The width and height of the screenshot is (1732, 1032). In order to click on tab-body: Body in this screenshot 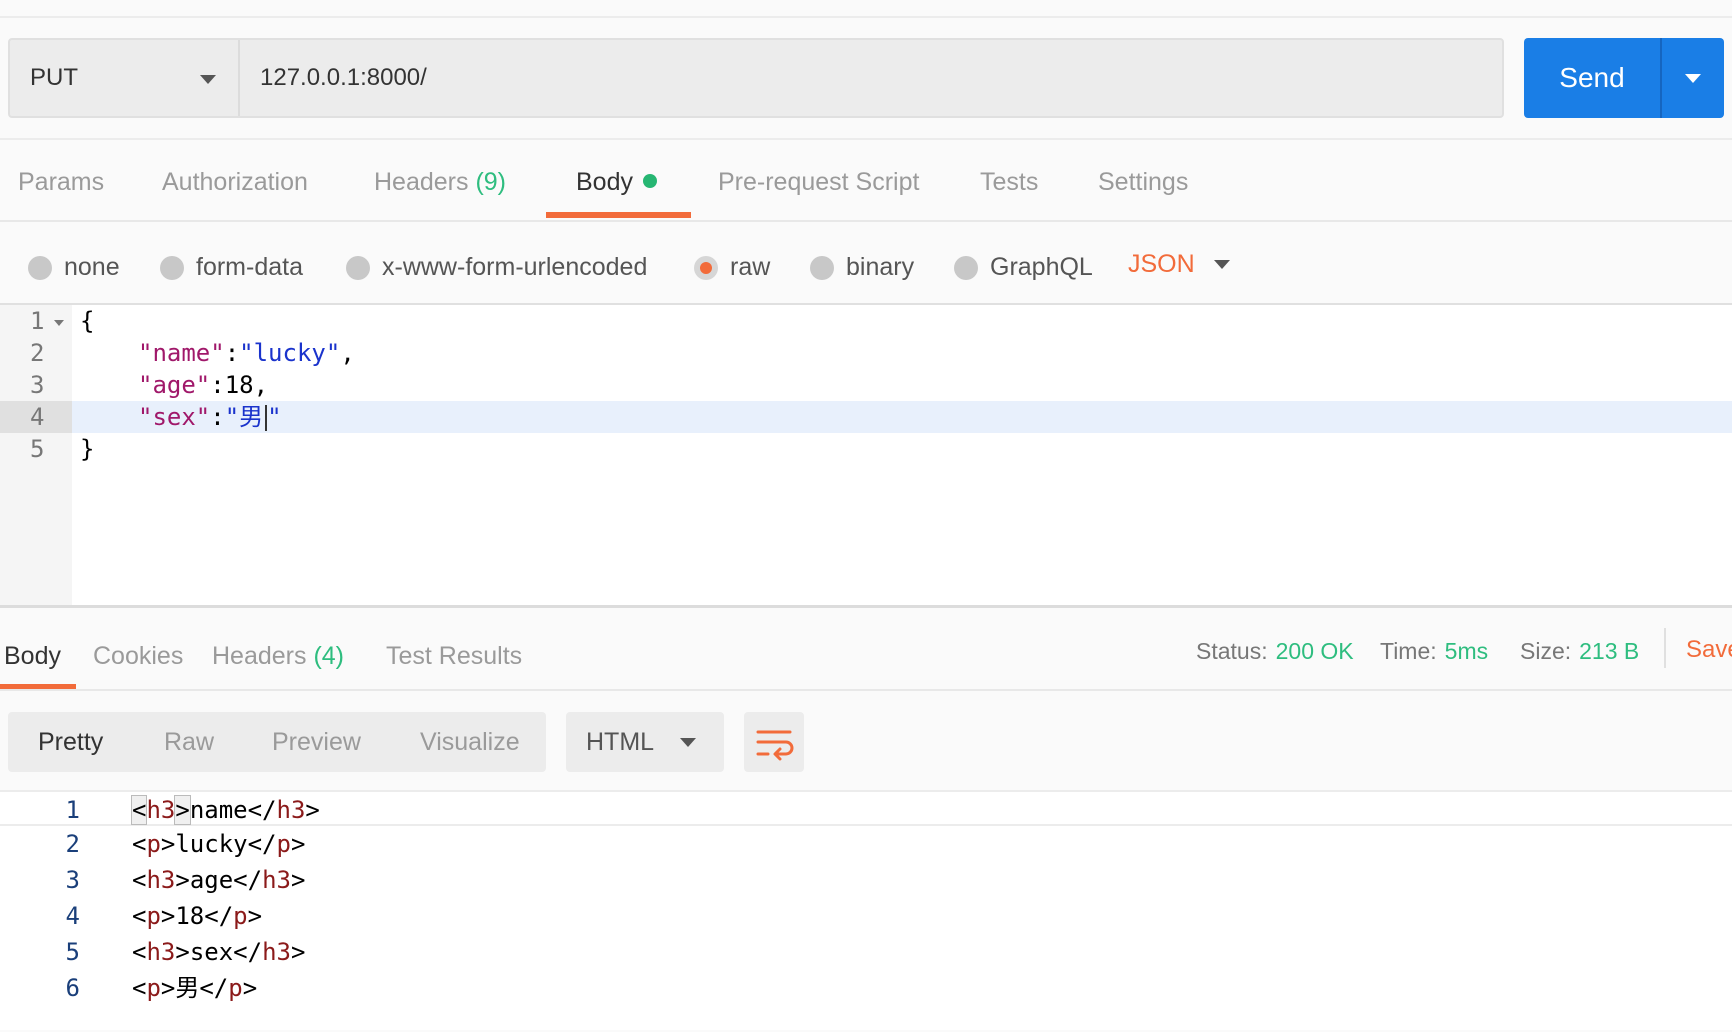, I will do `click(616, 182)`.